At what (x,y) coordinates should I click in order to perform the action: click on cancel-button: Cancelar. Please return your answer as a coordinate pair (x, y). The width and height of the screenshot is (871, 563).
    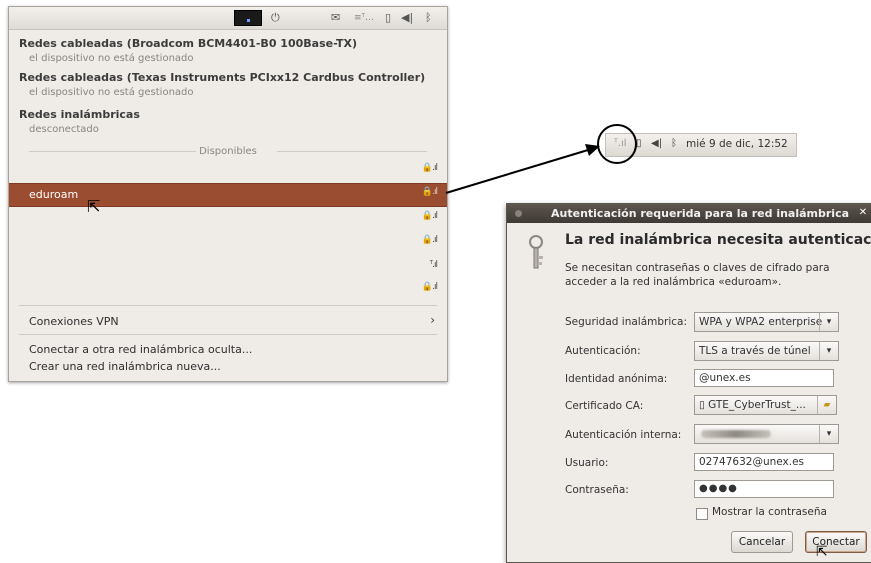
    Looking at the image, I should click on (762, 542).